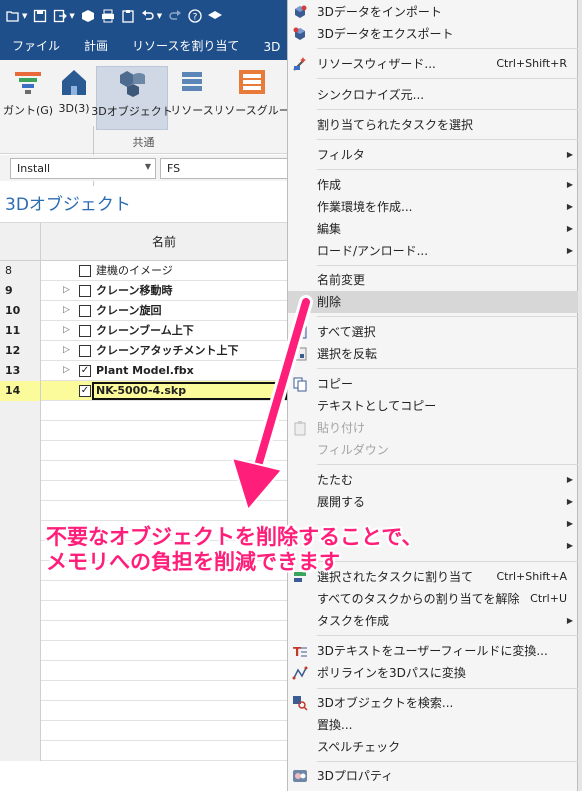 The height and width of the screenshot is (791, 582). I want to click on print-icon, so click(108, 16).